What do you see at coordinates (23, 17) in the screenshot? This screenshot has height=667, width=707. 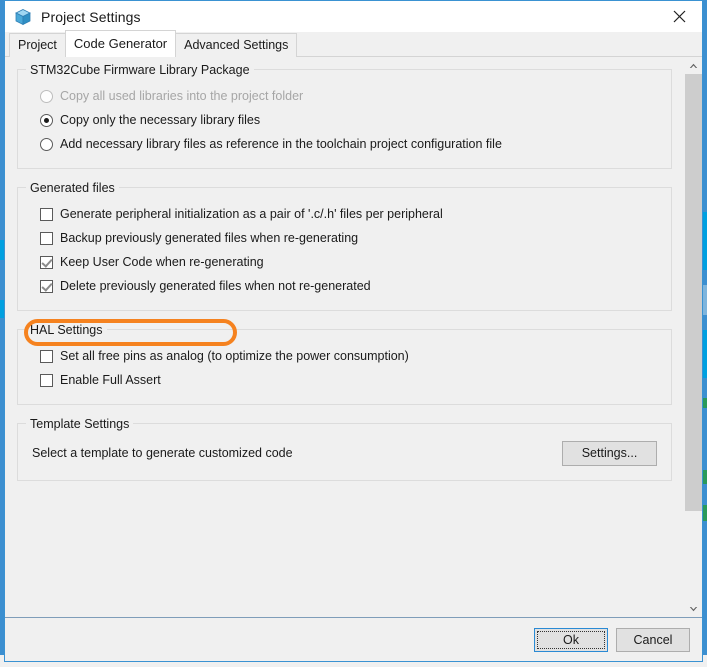 I see `cube-icon` at bounding box center [23, 17].